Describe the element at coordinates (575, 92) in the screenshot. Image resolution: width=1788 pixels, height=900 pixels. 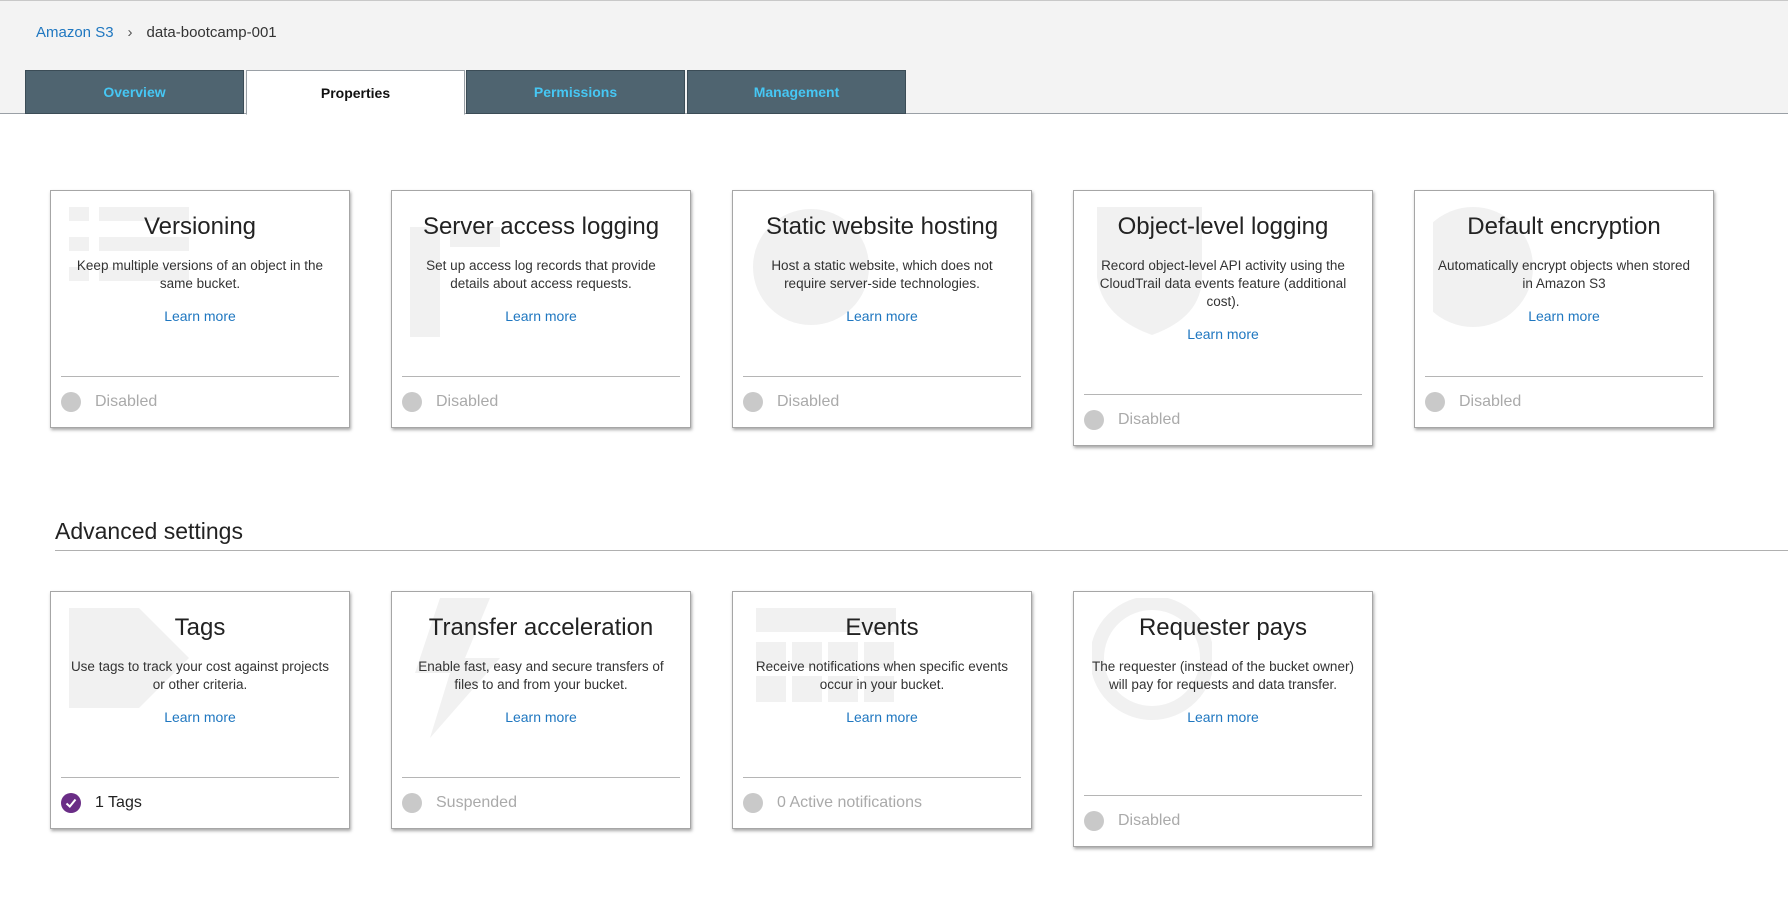
I see `tab-permissions: Permissions` at that location.